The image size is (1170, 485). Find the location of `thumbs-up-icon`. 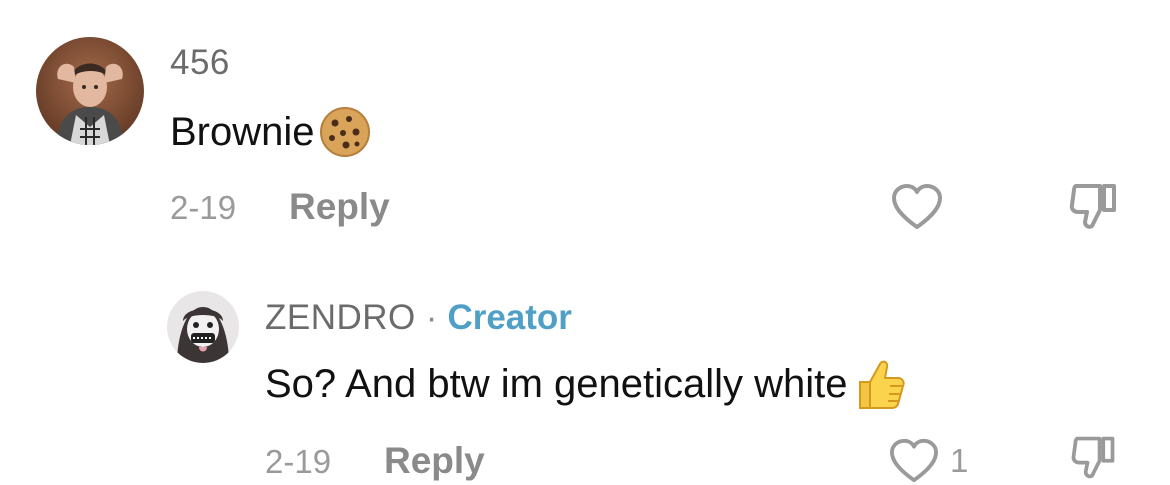

thumbs-up-icon is located at coordinates (880, 384).